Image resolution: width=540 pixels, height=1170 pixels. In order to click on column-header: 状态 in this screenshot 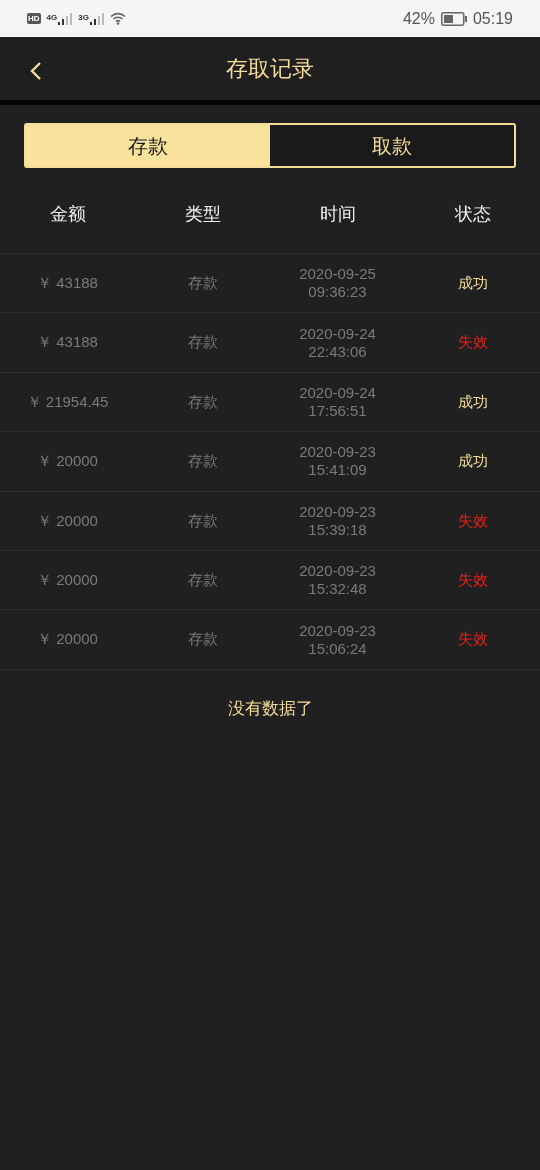, I will do `click(472, 214)`.